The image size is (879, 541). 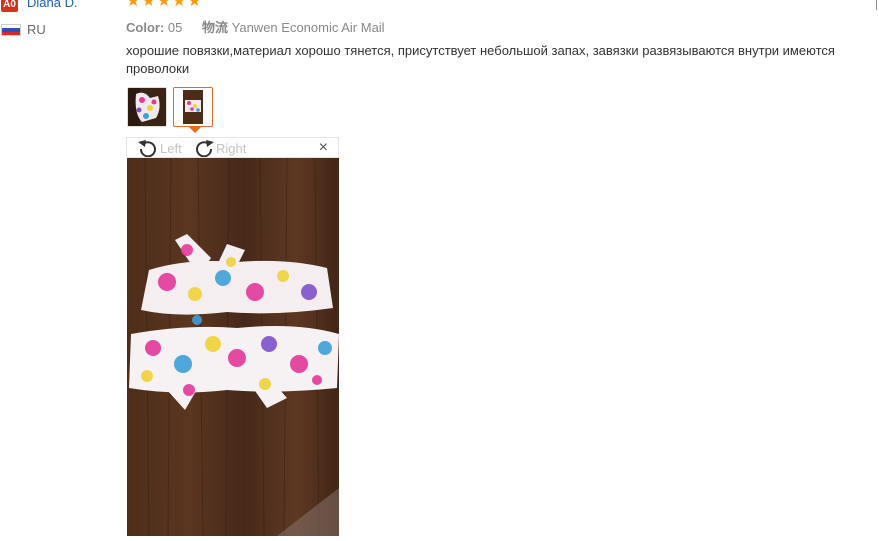 What do you see at coordinates (147, 148) in the screenshot?
I see `rotate-left-icon` at bounding box center [147, 148].